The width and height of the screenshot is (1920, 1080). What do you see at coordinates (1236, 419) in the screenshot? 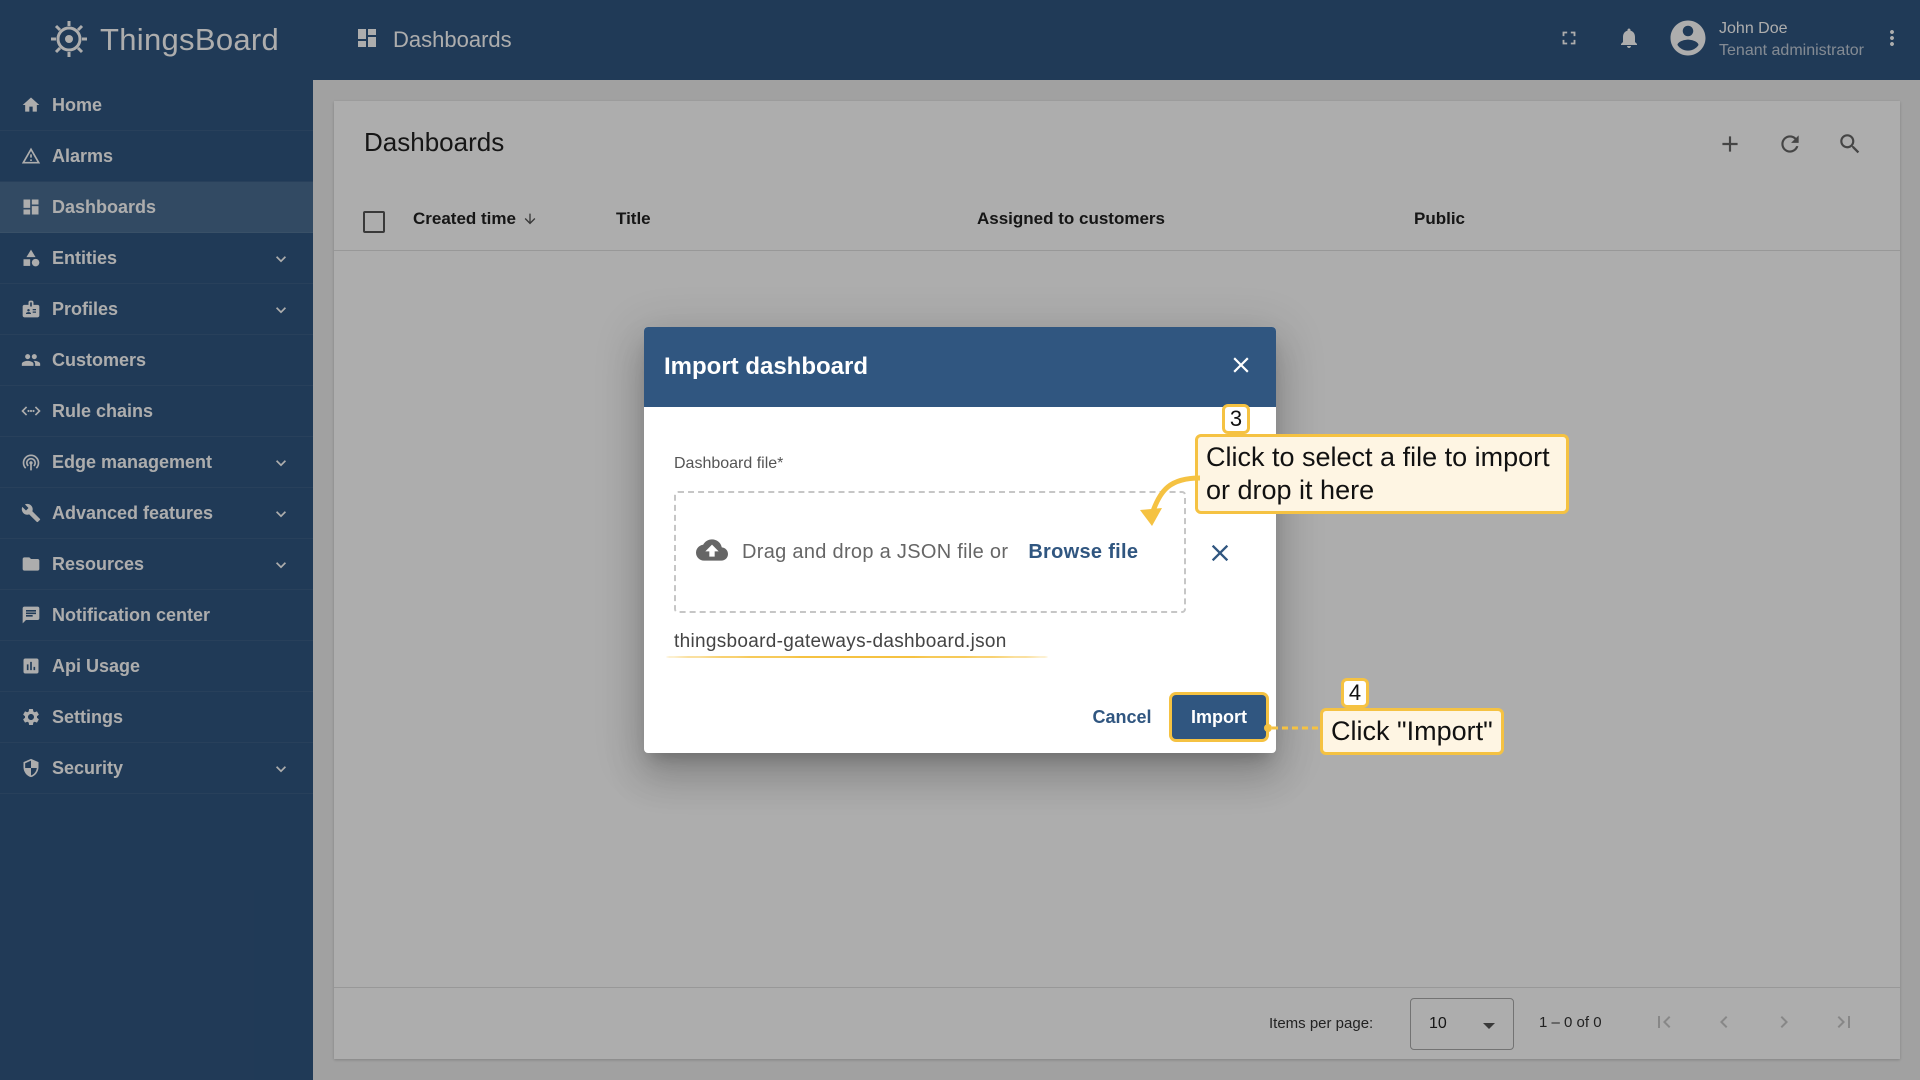
I see `step-3-badge: 3` at bounding box center [1236, 419].